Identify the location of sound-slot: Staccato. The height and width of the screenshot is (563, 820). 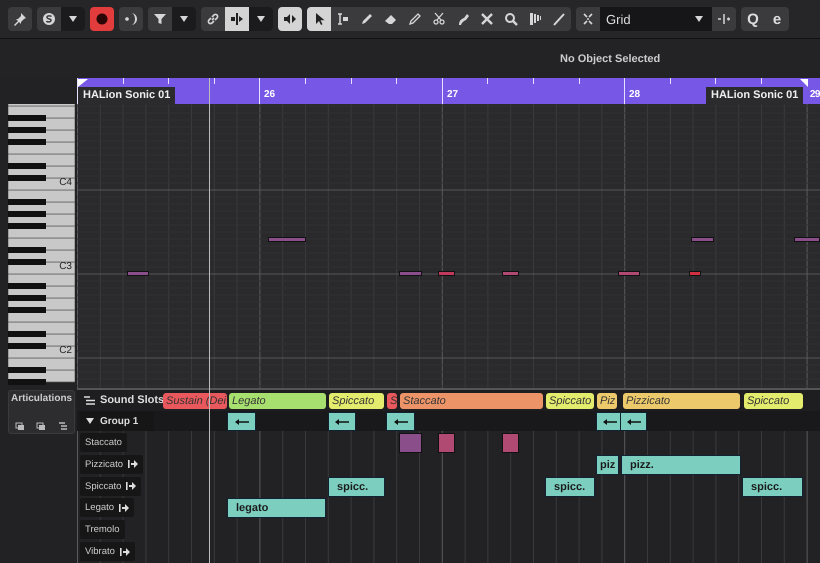
(471, 401).